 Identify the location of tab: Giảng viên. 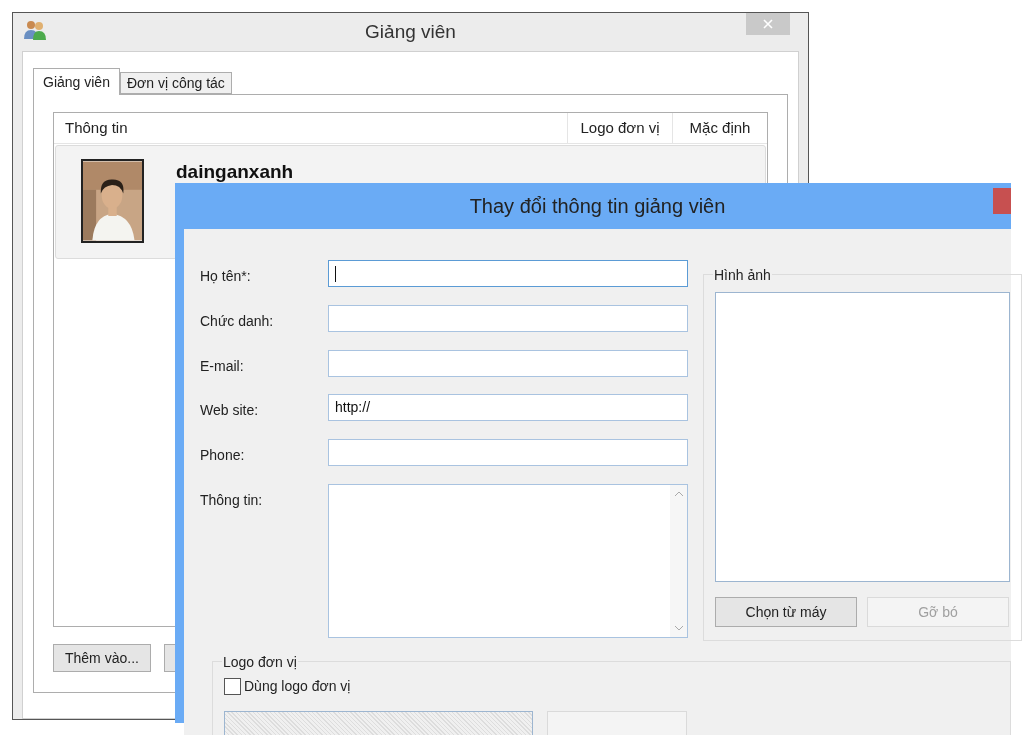
(76, 81).